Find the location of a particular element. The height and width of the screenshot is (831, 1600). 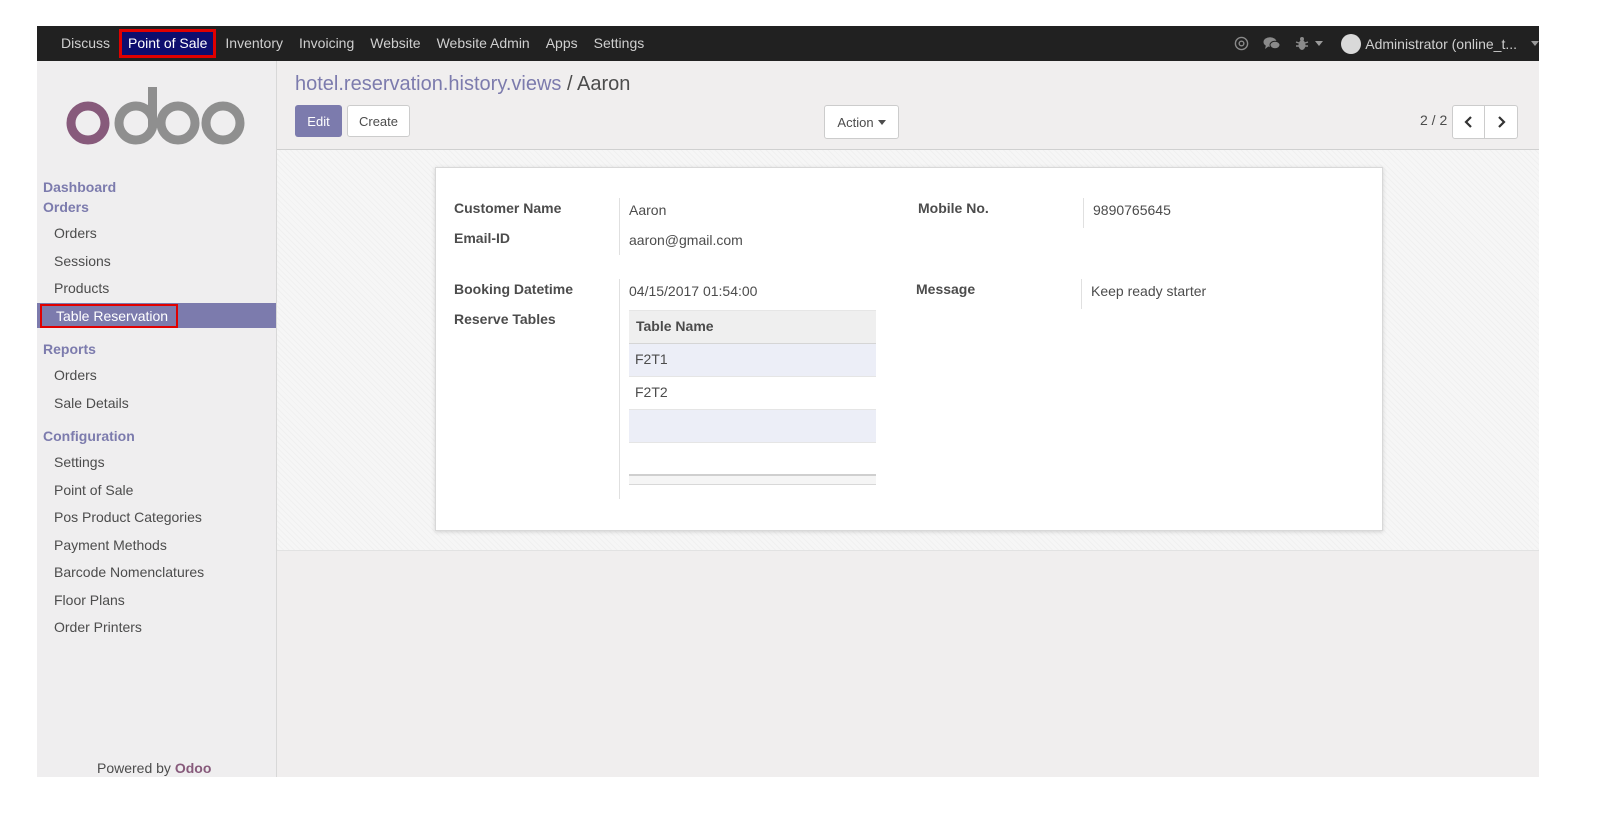

customer-name-label: Customer Name is located at coordinates (508, 208).